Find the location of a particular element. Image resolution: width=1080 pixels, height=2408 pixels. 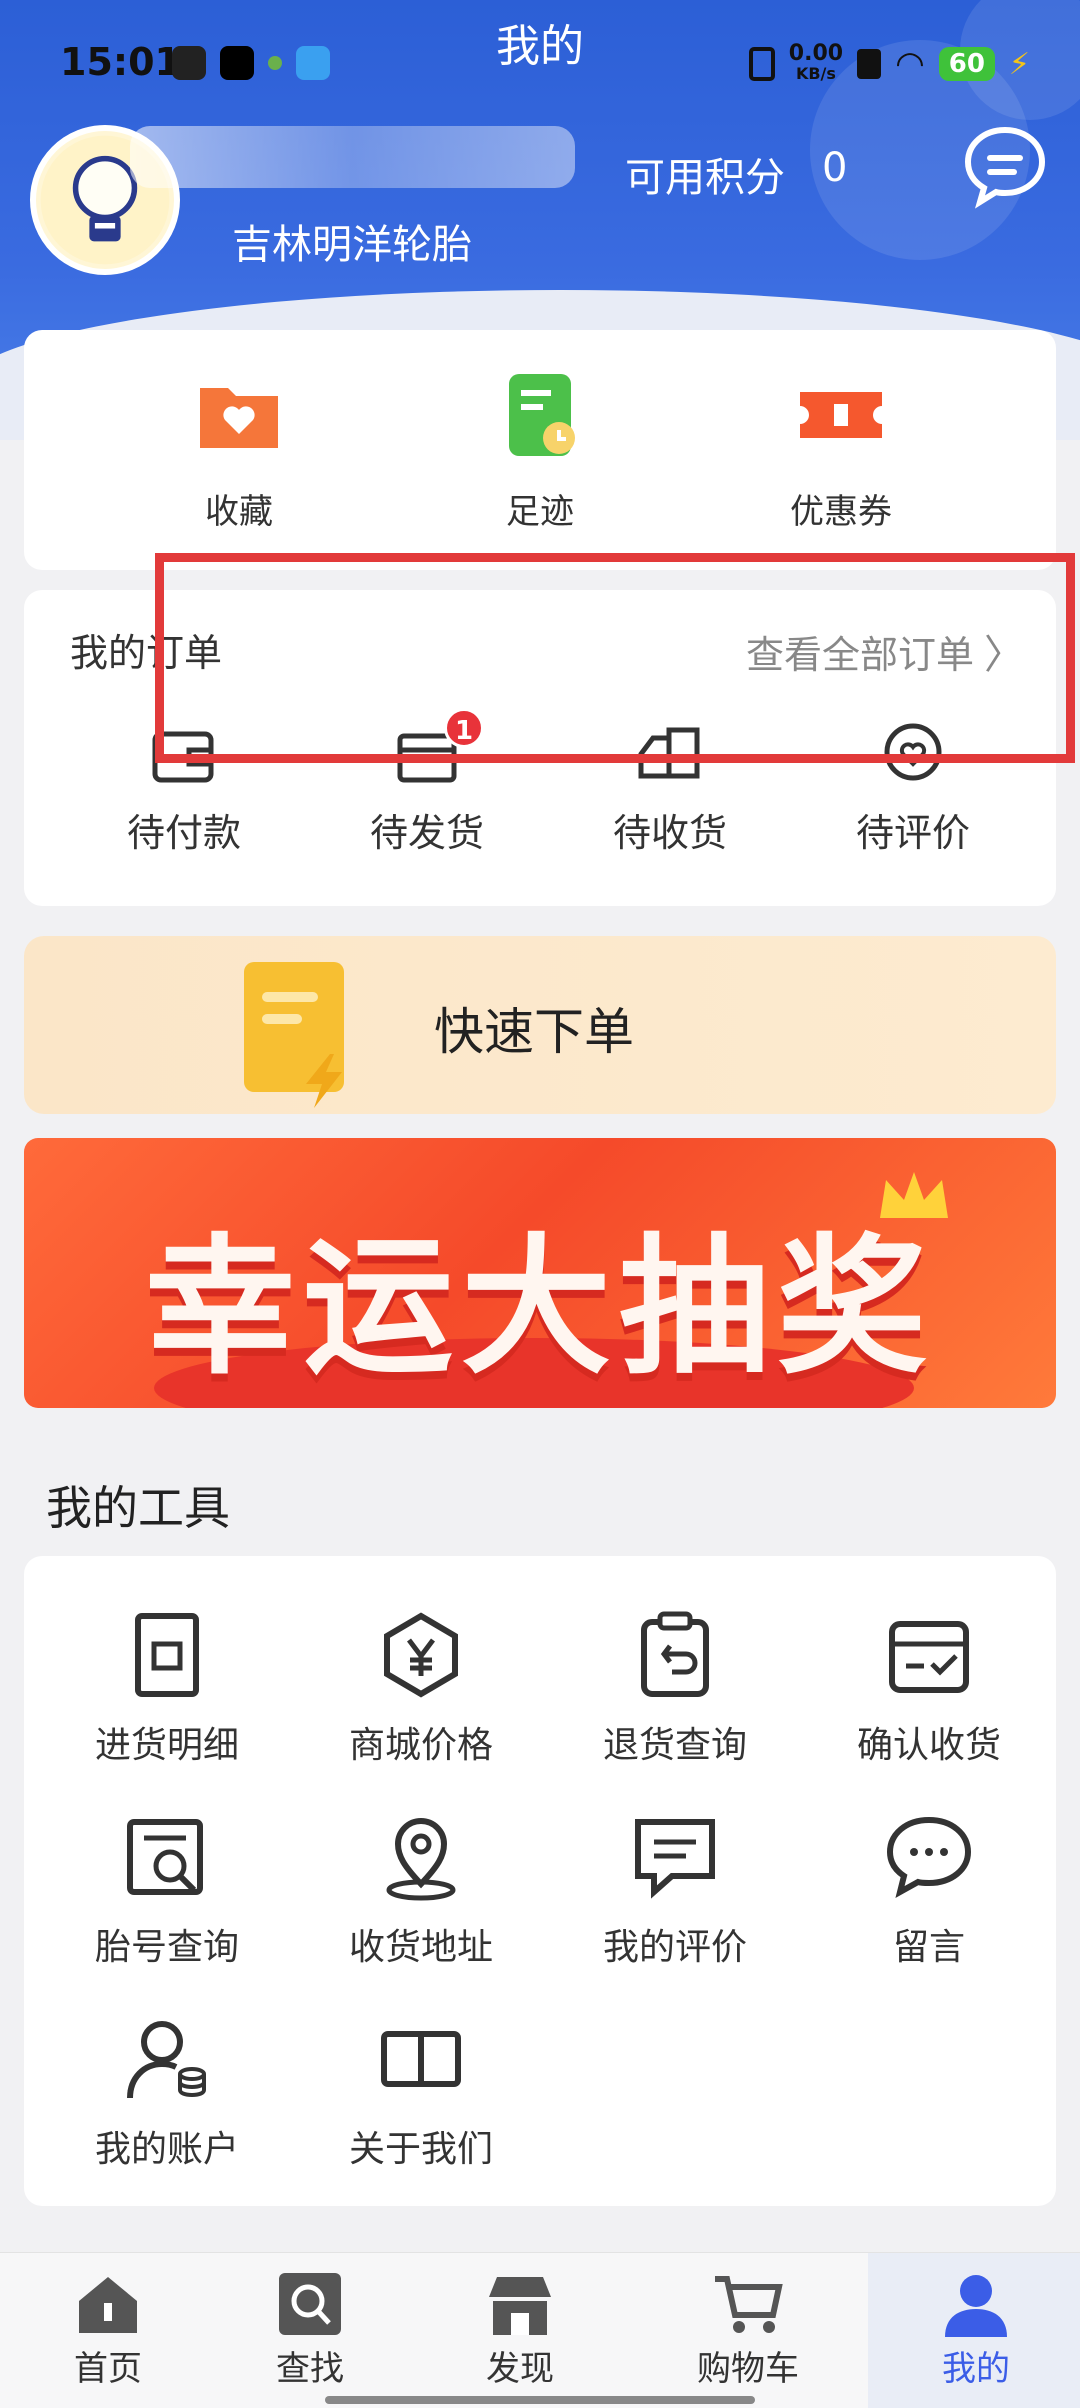

tire-search-icon is located at coordinates (167, 1857).